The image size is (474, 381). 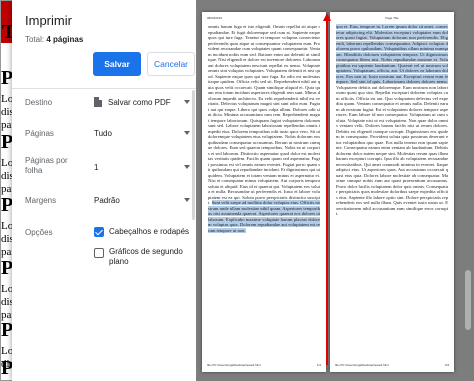 What do you see at coordinates (39, 232) in the screenshot?
I see `options-label: Opções` at bounding box center [39, 232].